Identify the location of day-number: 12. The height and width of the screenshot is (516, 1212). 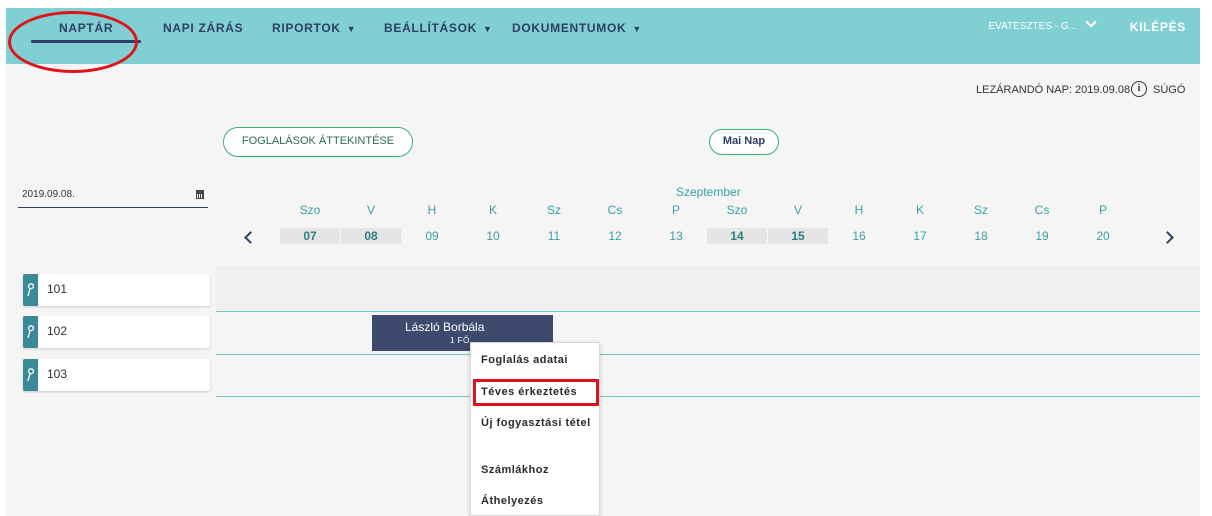
(615, 236).